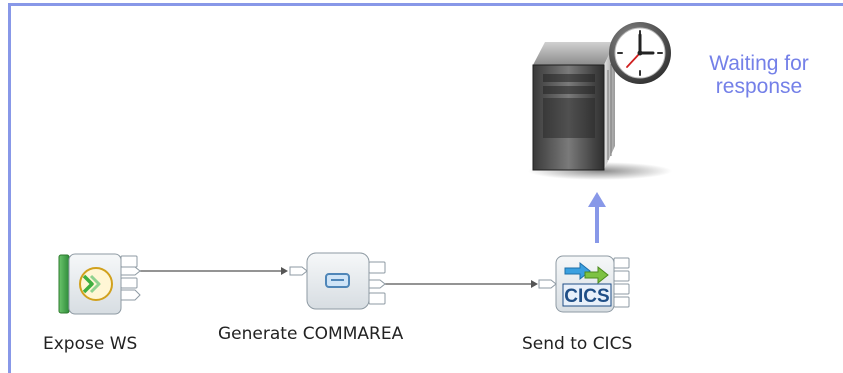 This screenshot has width=843, height=373. I want to click on connector-expose-to-generate, so click(214, 271).